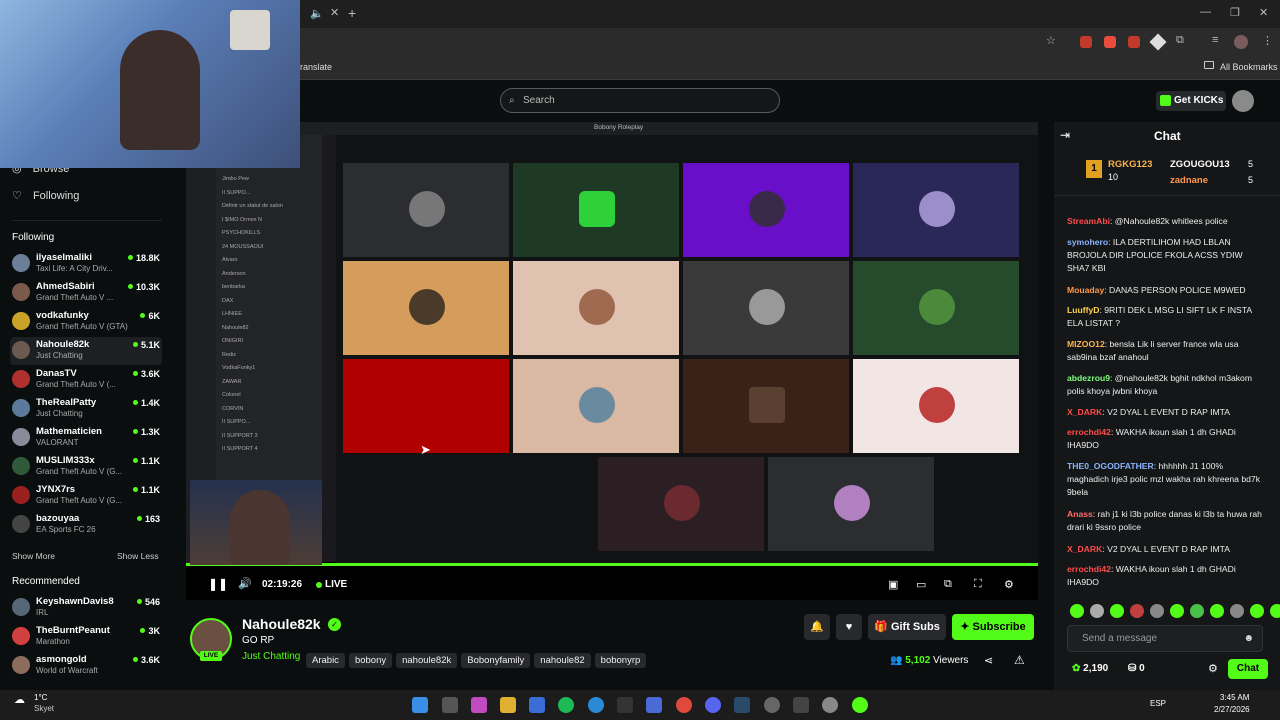  What do you see at coordinates (86, 467) in the screenshot?
I see `sidebar-channel: MUSLIM333x Grand Theft Auto V (G... 1.1K` at bounding box center [86, 467].